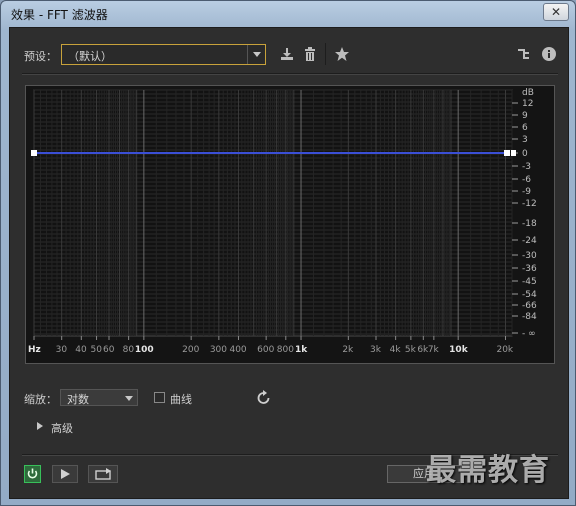  I want to click on y-tick-label: -24, so click(529, 241).